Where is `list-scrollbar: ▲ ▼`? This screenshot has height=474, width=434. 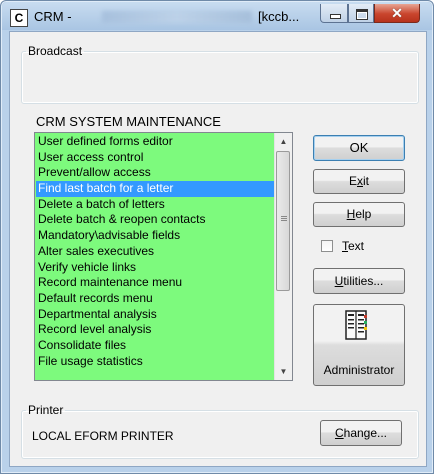 list-scrollbar: ▲ ▼ is located at coordinates (283, 256).